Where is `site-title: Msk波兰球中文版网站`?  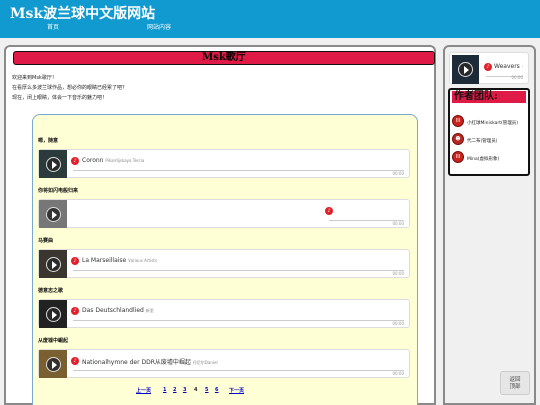
site-title: Msk波兰球中文版网站 is located at coordinates (82, 13).